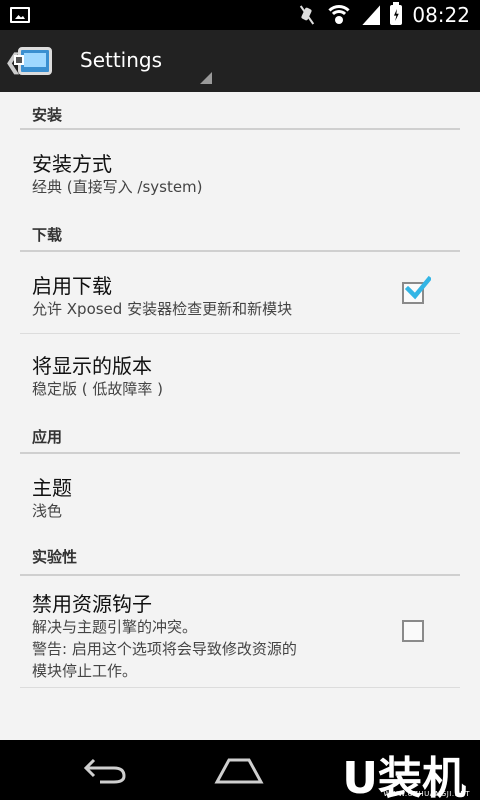  What do you see at coordinates (106, 770) in the screenshot?
I see `back-button` at bounding box center [106, 770].